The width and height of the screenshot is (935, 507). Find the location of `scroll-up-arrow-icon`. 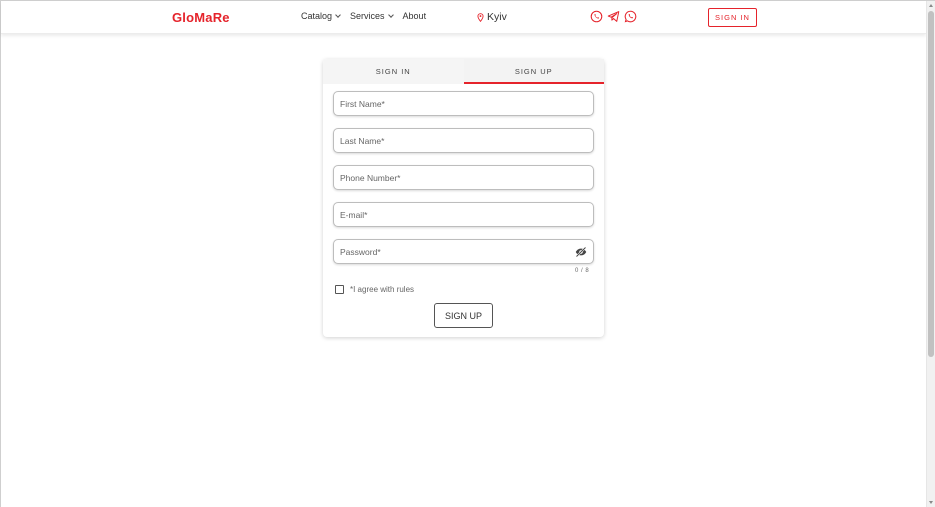

scroll-up-arrow-icon is located at coordinates (931, 5).